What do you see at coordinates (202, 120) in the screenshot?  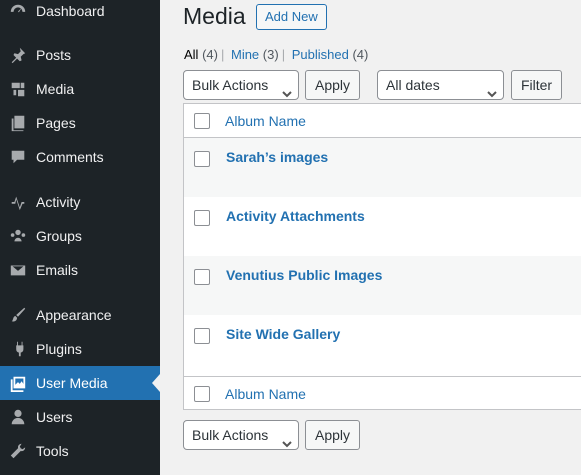 I see `select-all-checkbox` at bounding box center [202, 120].